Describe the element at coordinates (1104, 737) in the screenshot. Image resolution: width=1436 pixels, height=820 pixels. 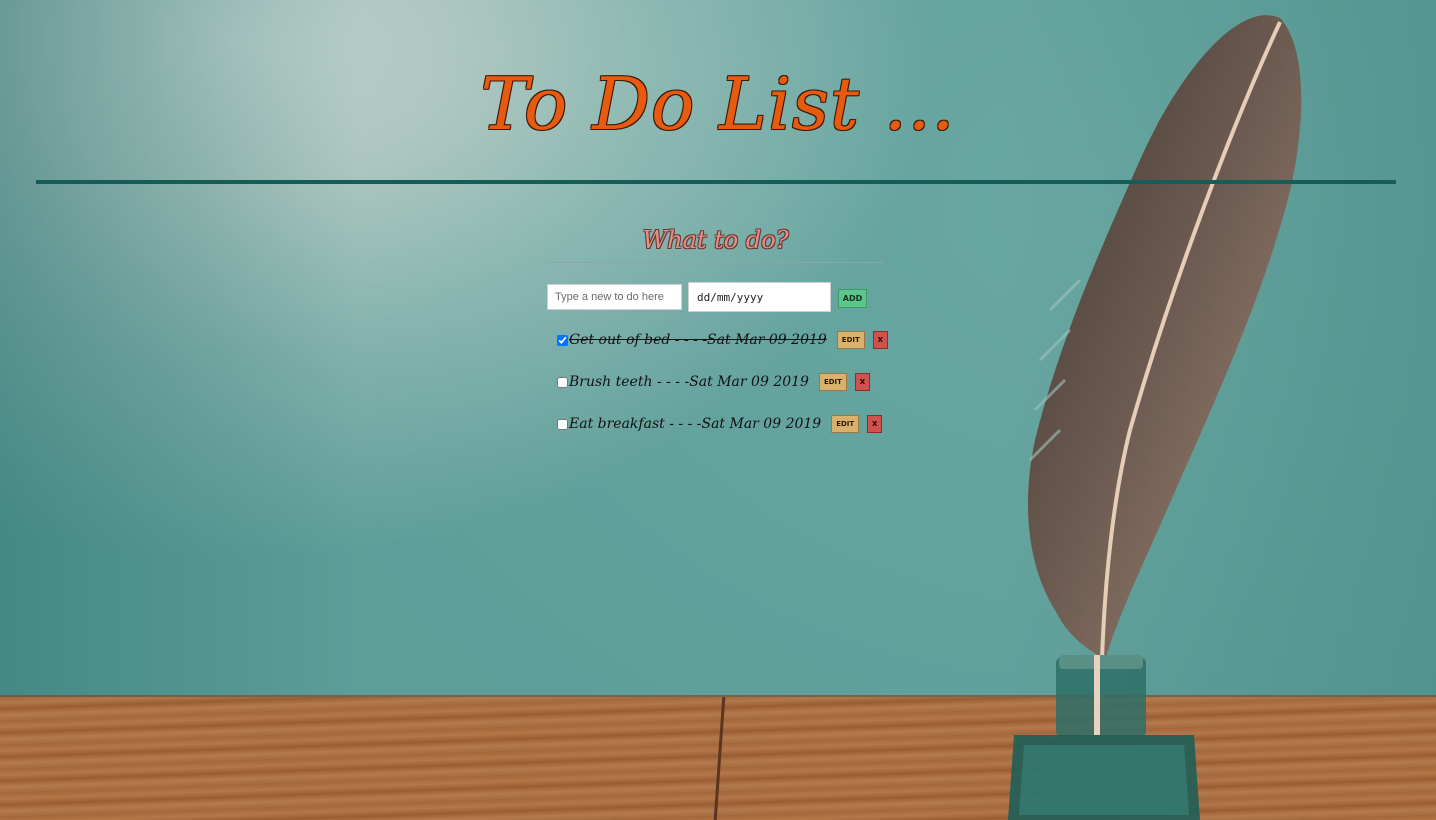
I see `inkwell-image` at that location.